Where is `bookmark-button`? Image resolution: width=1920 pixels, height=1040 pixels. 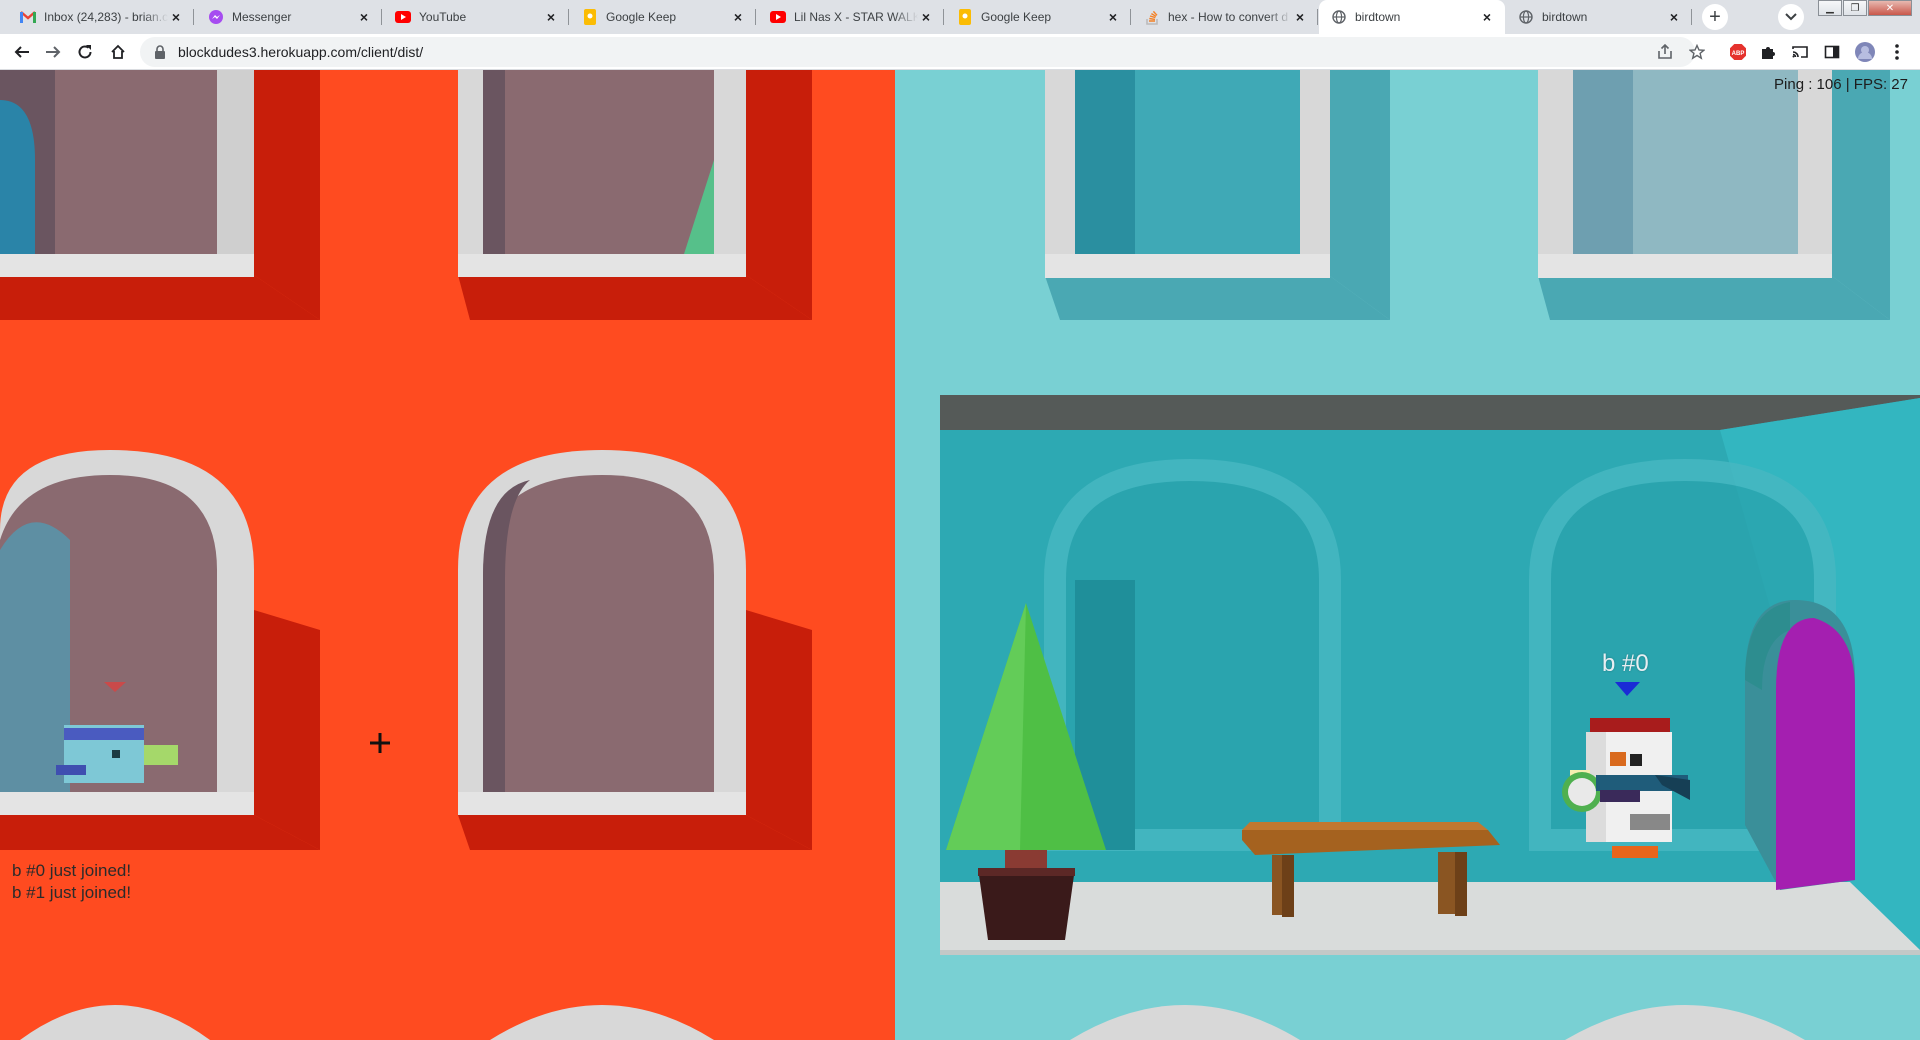 bookmark-button is located at coordinates (1697, 52).